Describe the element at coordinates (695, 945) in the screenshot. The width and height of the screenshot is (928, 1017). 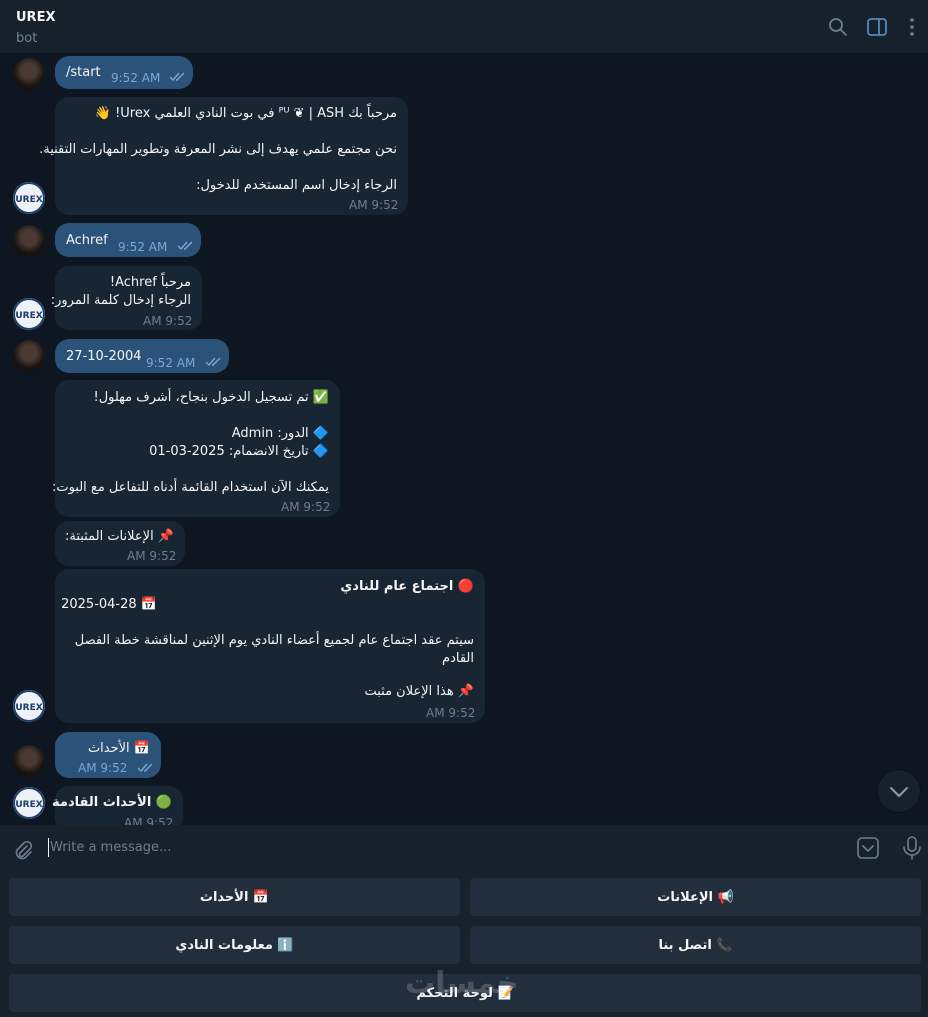
I see `contact-button: 📞 اتصل بنا` at that location.